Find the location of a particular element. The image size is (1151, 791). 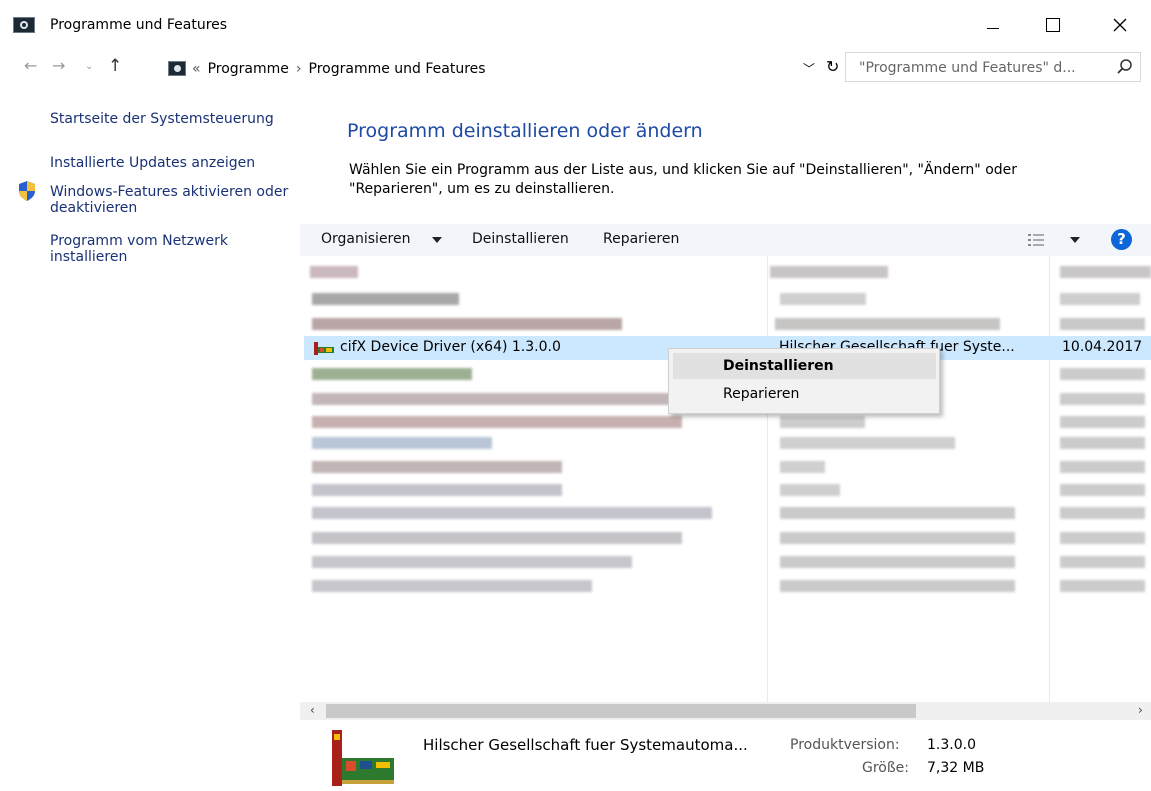

product-version-label: Produktversion: is located at coordinates (845, 745).